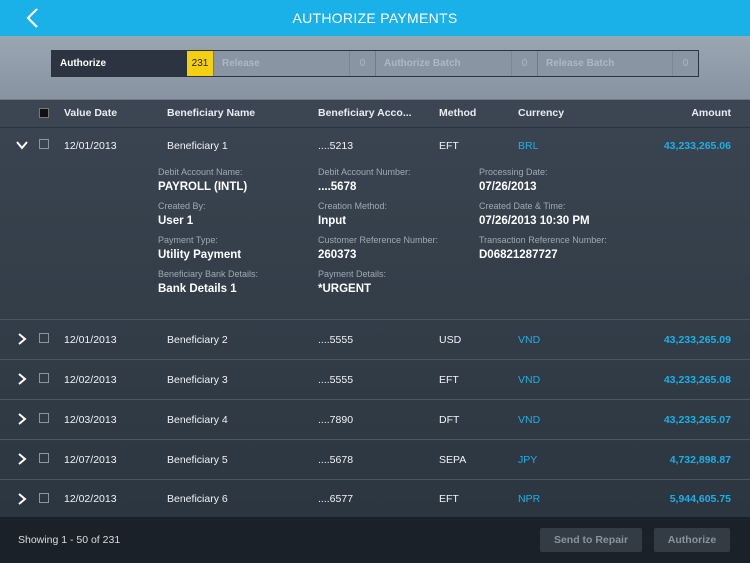 The image size is (750, 563). Describe the element at coordinates (182, 206) in the screenshot. I see `created-by-label: Created By:` at that location.